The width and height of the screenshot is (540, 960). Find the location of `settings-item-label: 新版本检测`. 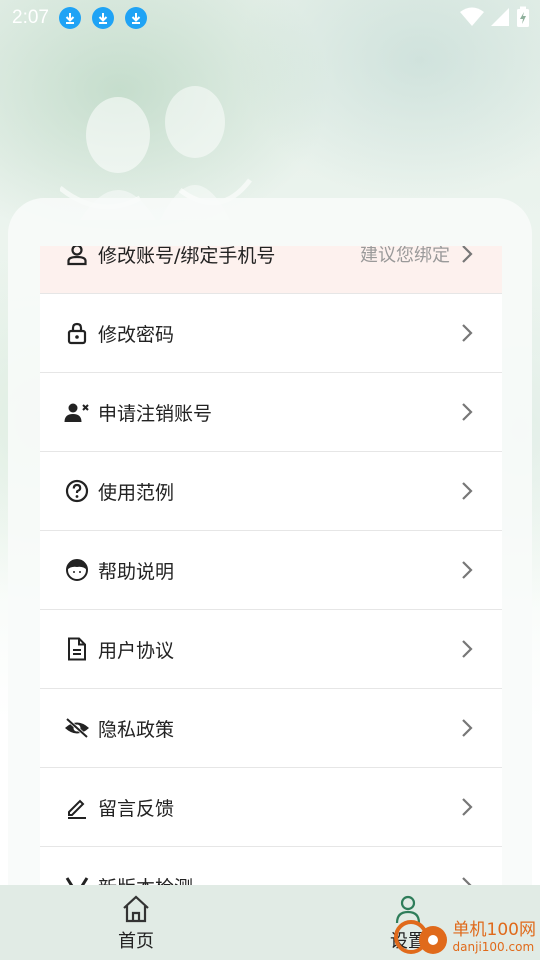

settings-item-label: 新版本检测 is located at coordinates (145, 880).